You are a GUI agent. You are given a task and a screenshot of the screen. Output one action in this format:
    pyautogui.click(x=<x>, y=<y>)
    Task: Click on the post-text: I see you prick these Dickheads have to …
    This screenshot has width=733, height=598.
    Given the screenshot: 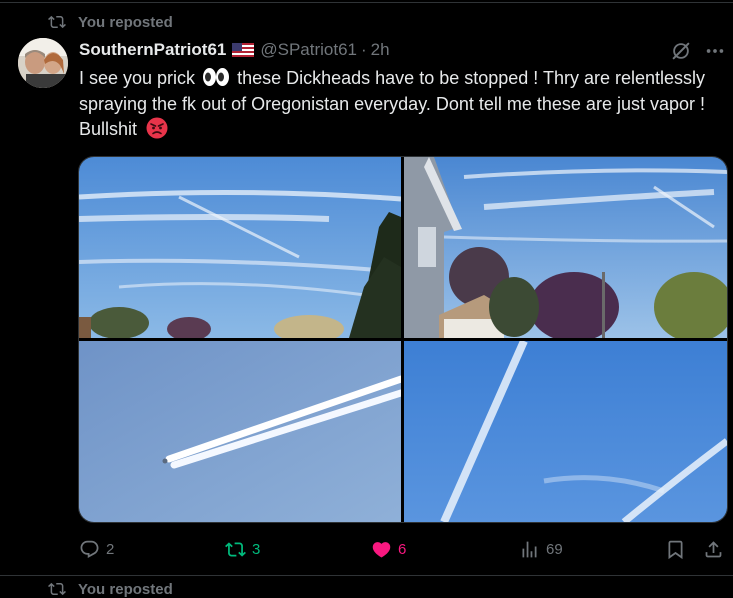 What is the action you would take?
    pyautogui.click(x=404, y=104)
    